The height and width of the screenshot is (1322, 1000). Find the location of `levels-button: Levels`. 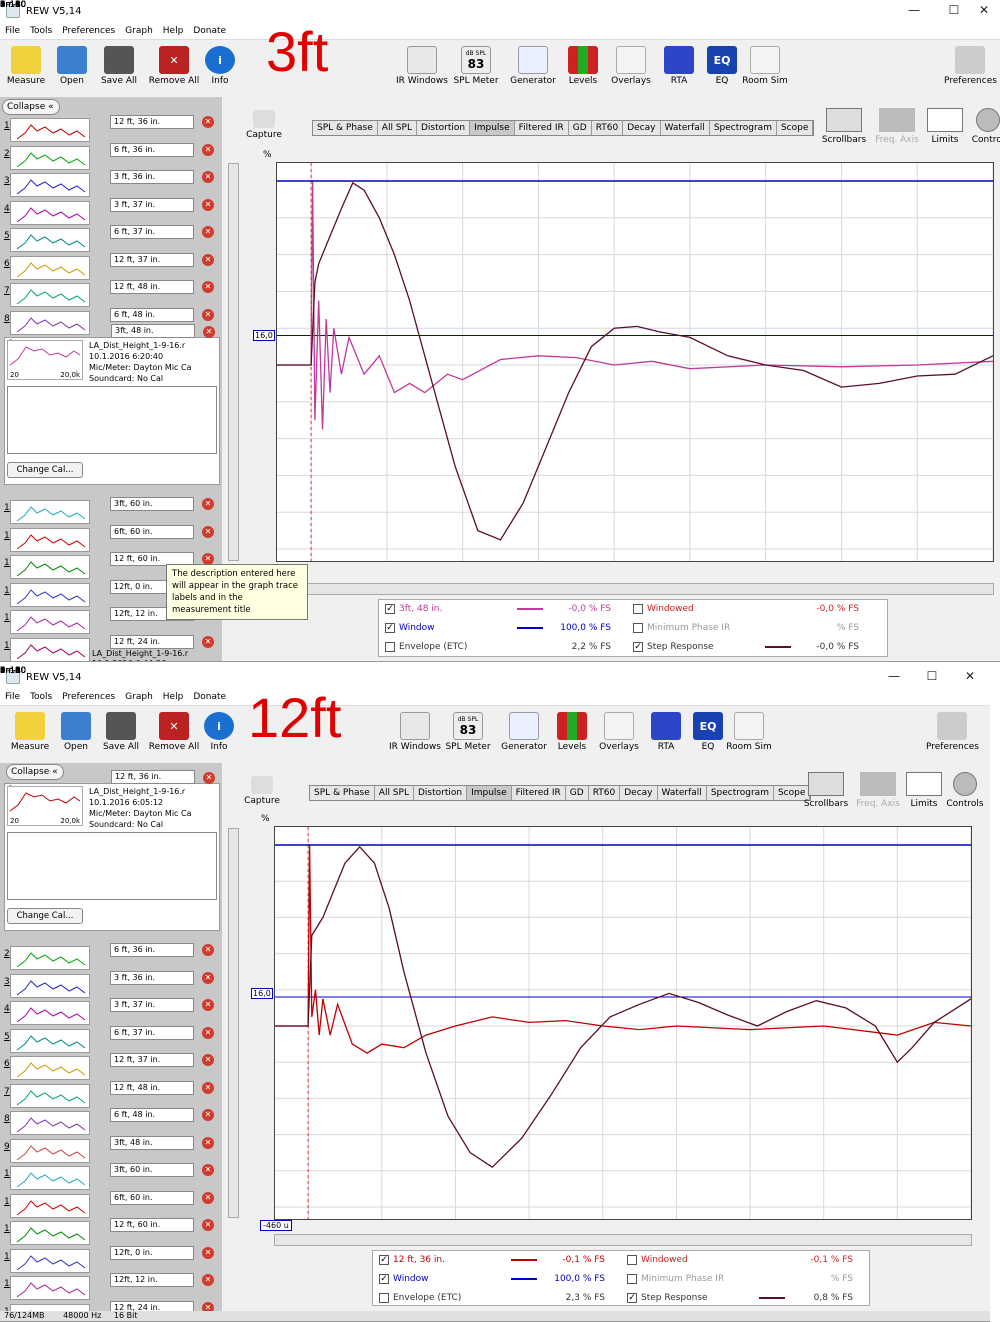

levels-button: Levels is located at coordinates (572, 732).